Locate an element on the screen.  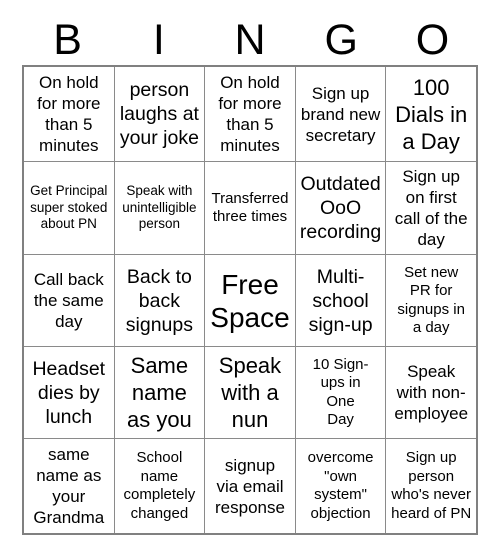
bingo-cell: Outdated OoO recording is located at coordinates (341, 208).